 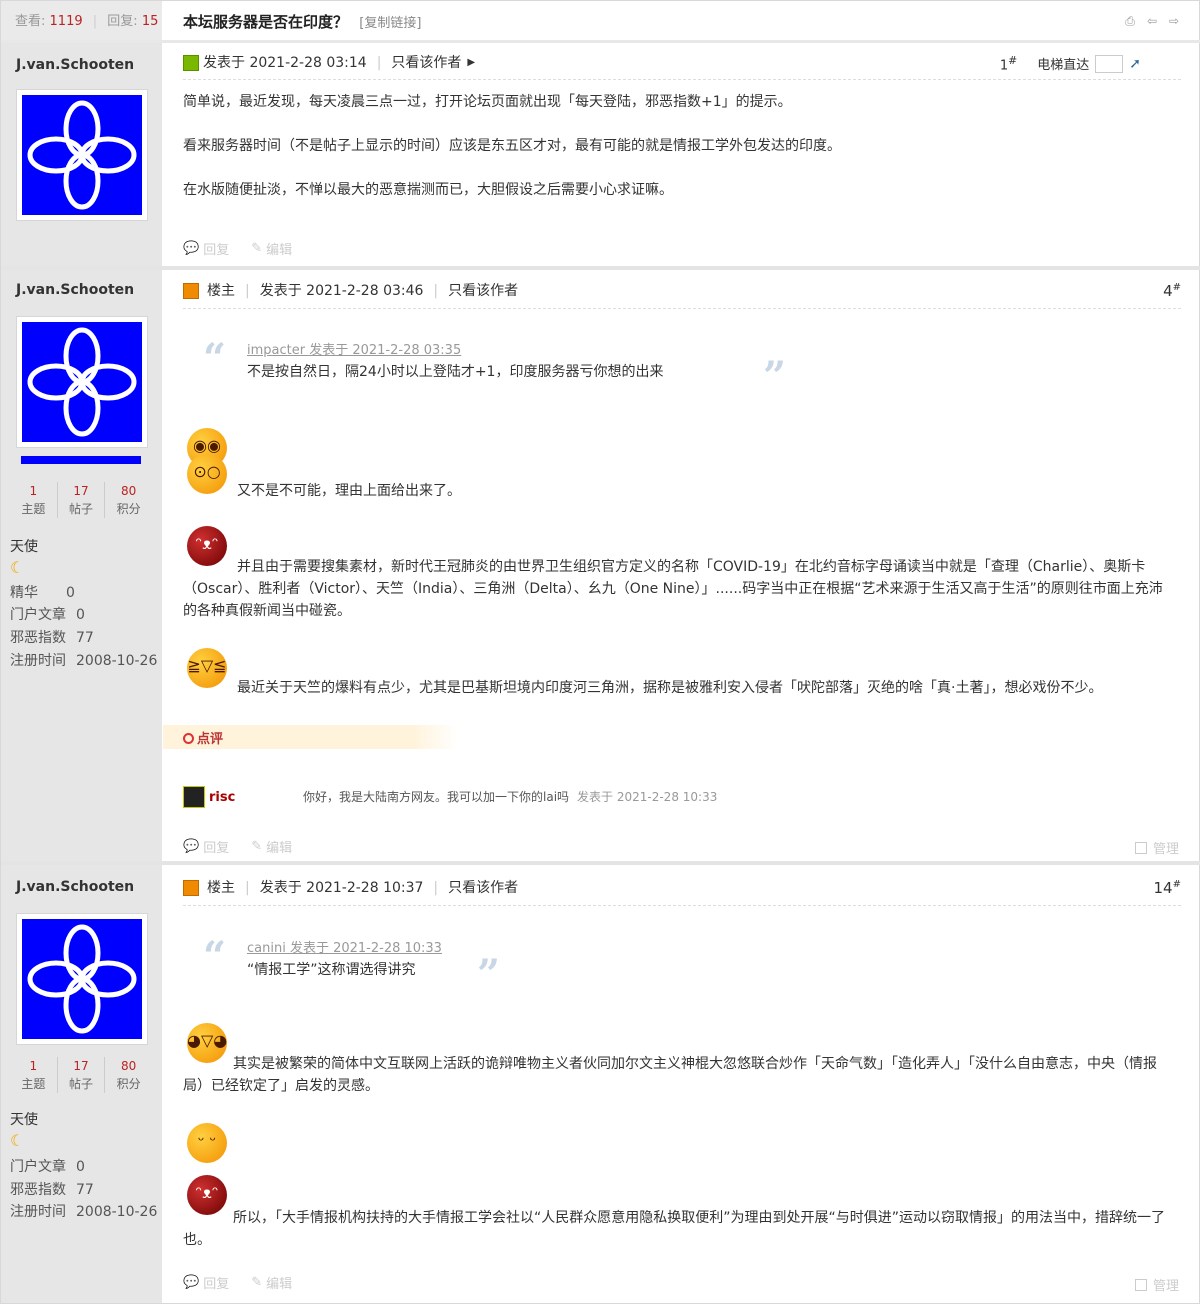 I want to click on post-meta: 发表于 2021-2-28 03:14 | 只看该作者 ▶, so click(x=329, y=63).